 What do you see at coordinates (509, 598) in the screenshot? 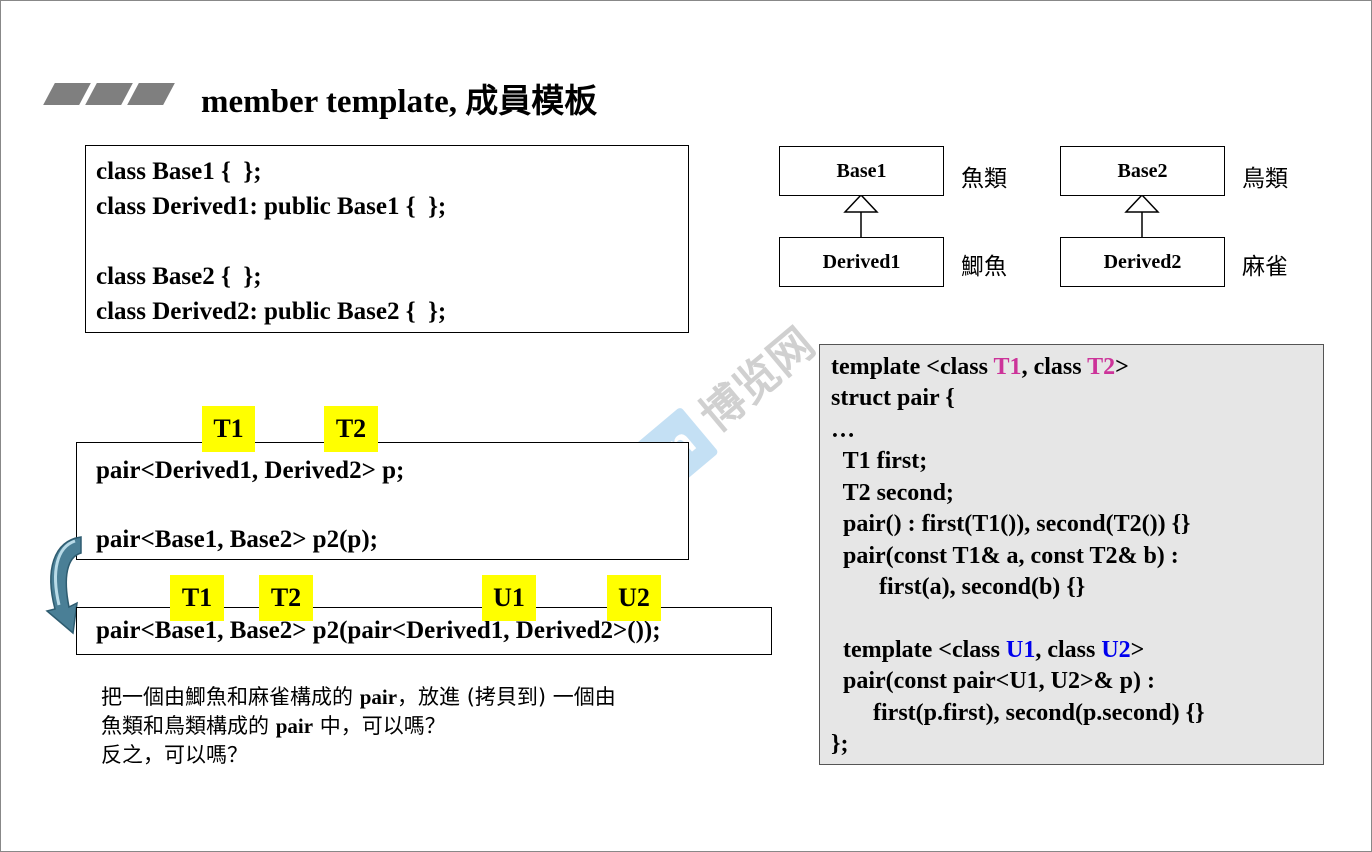
I see `tag-u1: U1` at bounding box center [509, 598].